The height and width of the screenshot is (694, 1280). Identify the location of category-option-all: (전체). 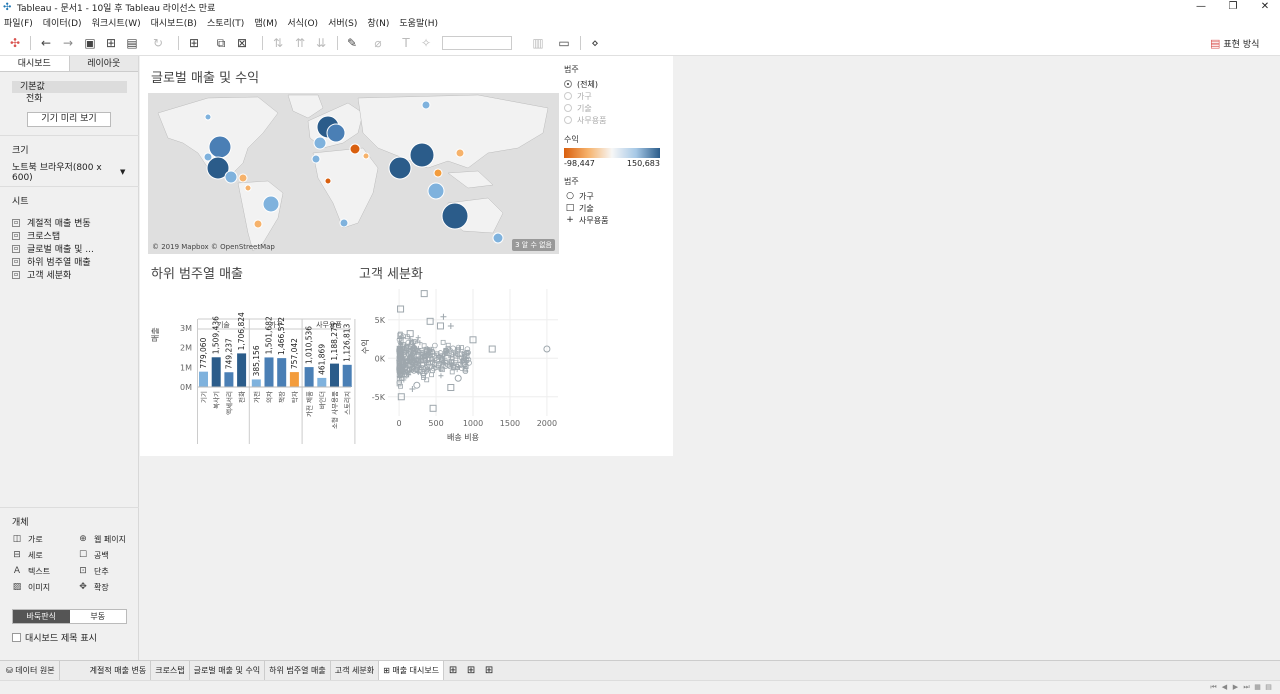
(619, 84).